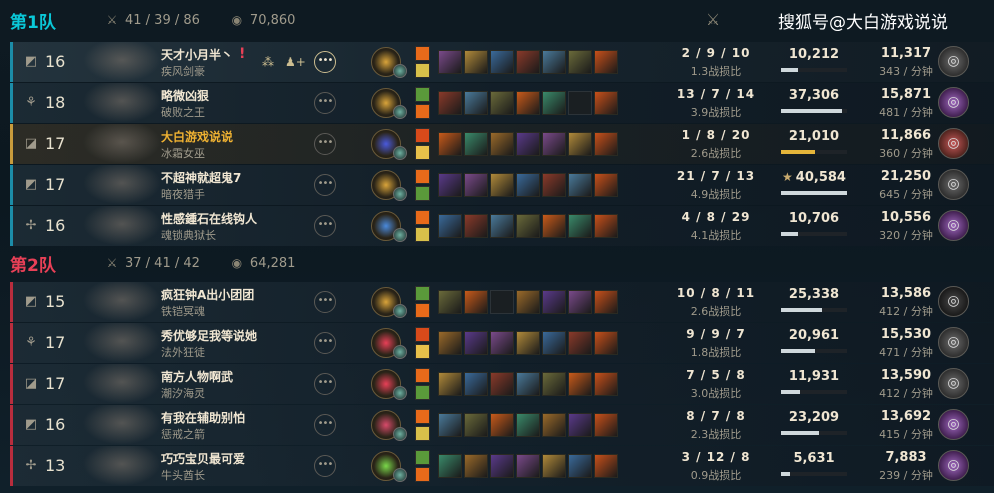  I want to click on kda-score: 21 / 7 / 13, so click(716, 176).